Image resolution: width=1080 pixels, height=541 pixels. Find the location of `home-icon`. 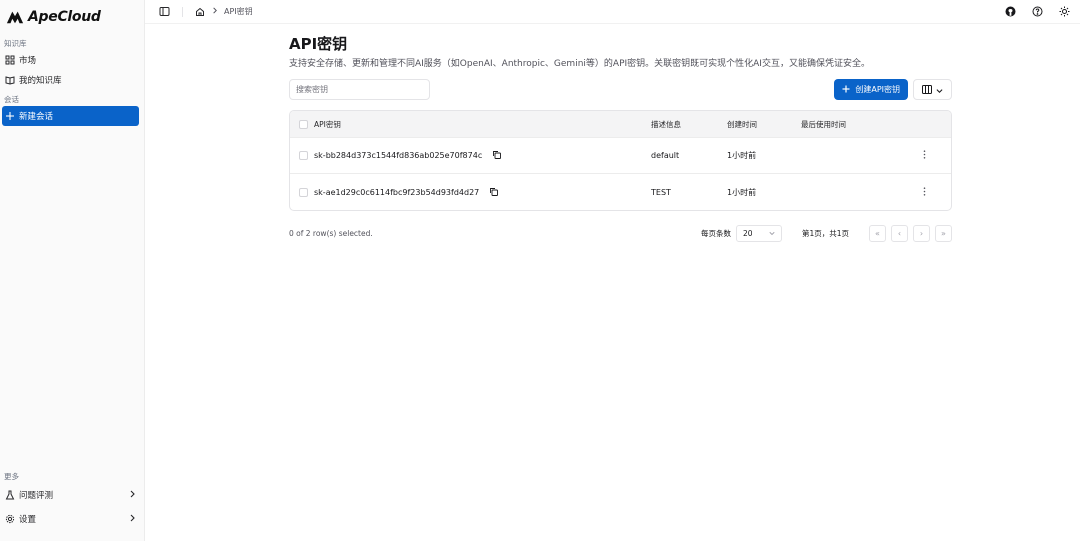

home-icon is located at coordinates (199, 11).